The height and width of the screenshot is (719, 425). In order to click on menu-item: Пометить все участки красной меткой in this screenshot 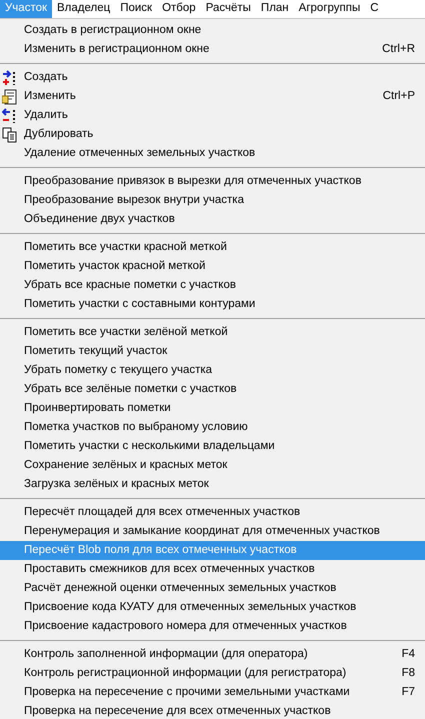, I will do `click(212, 247)`.